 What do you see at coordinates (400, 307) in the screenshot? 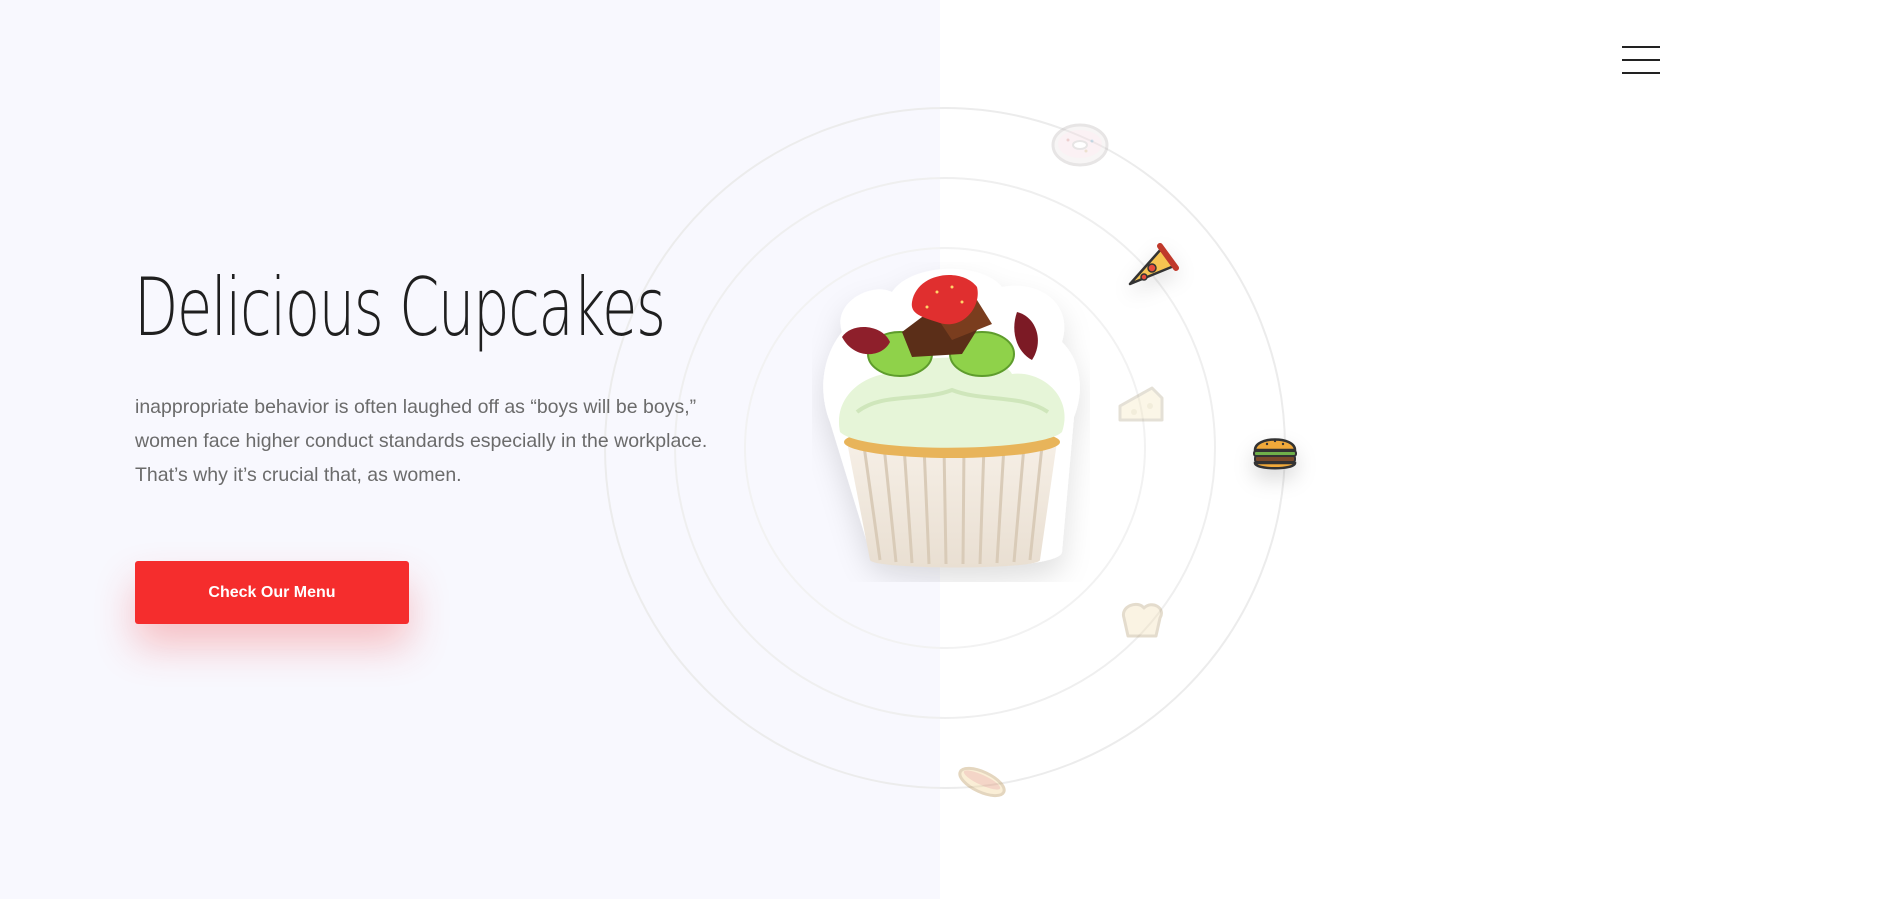
I see `hero-title: Delicious Cupcakes` at bounding box center [400, 307].